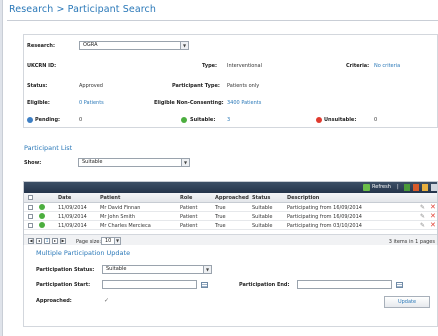 The height and width of the screenshot is (336, 438). What do you see at coordinates (64, 198) in the screenshot?
I see `col-date: Date` at bounding box center [64, 198].